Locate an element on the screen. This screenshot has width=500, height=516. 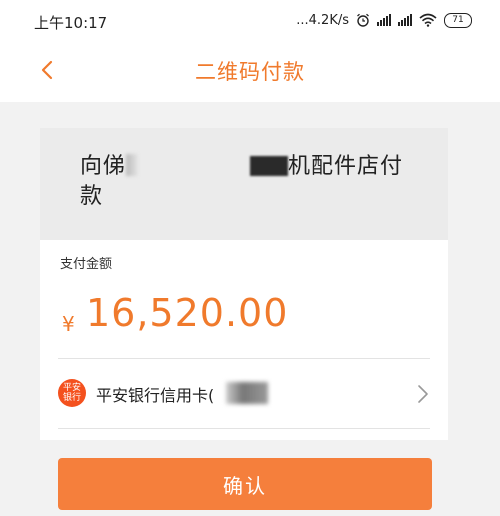
status-icons: ...4.2K/s 71 is located at coordinates (384, 20).